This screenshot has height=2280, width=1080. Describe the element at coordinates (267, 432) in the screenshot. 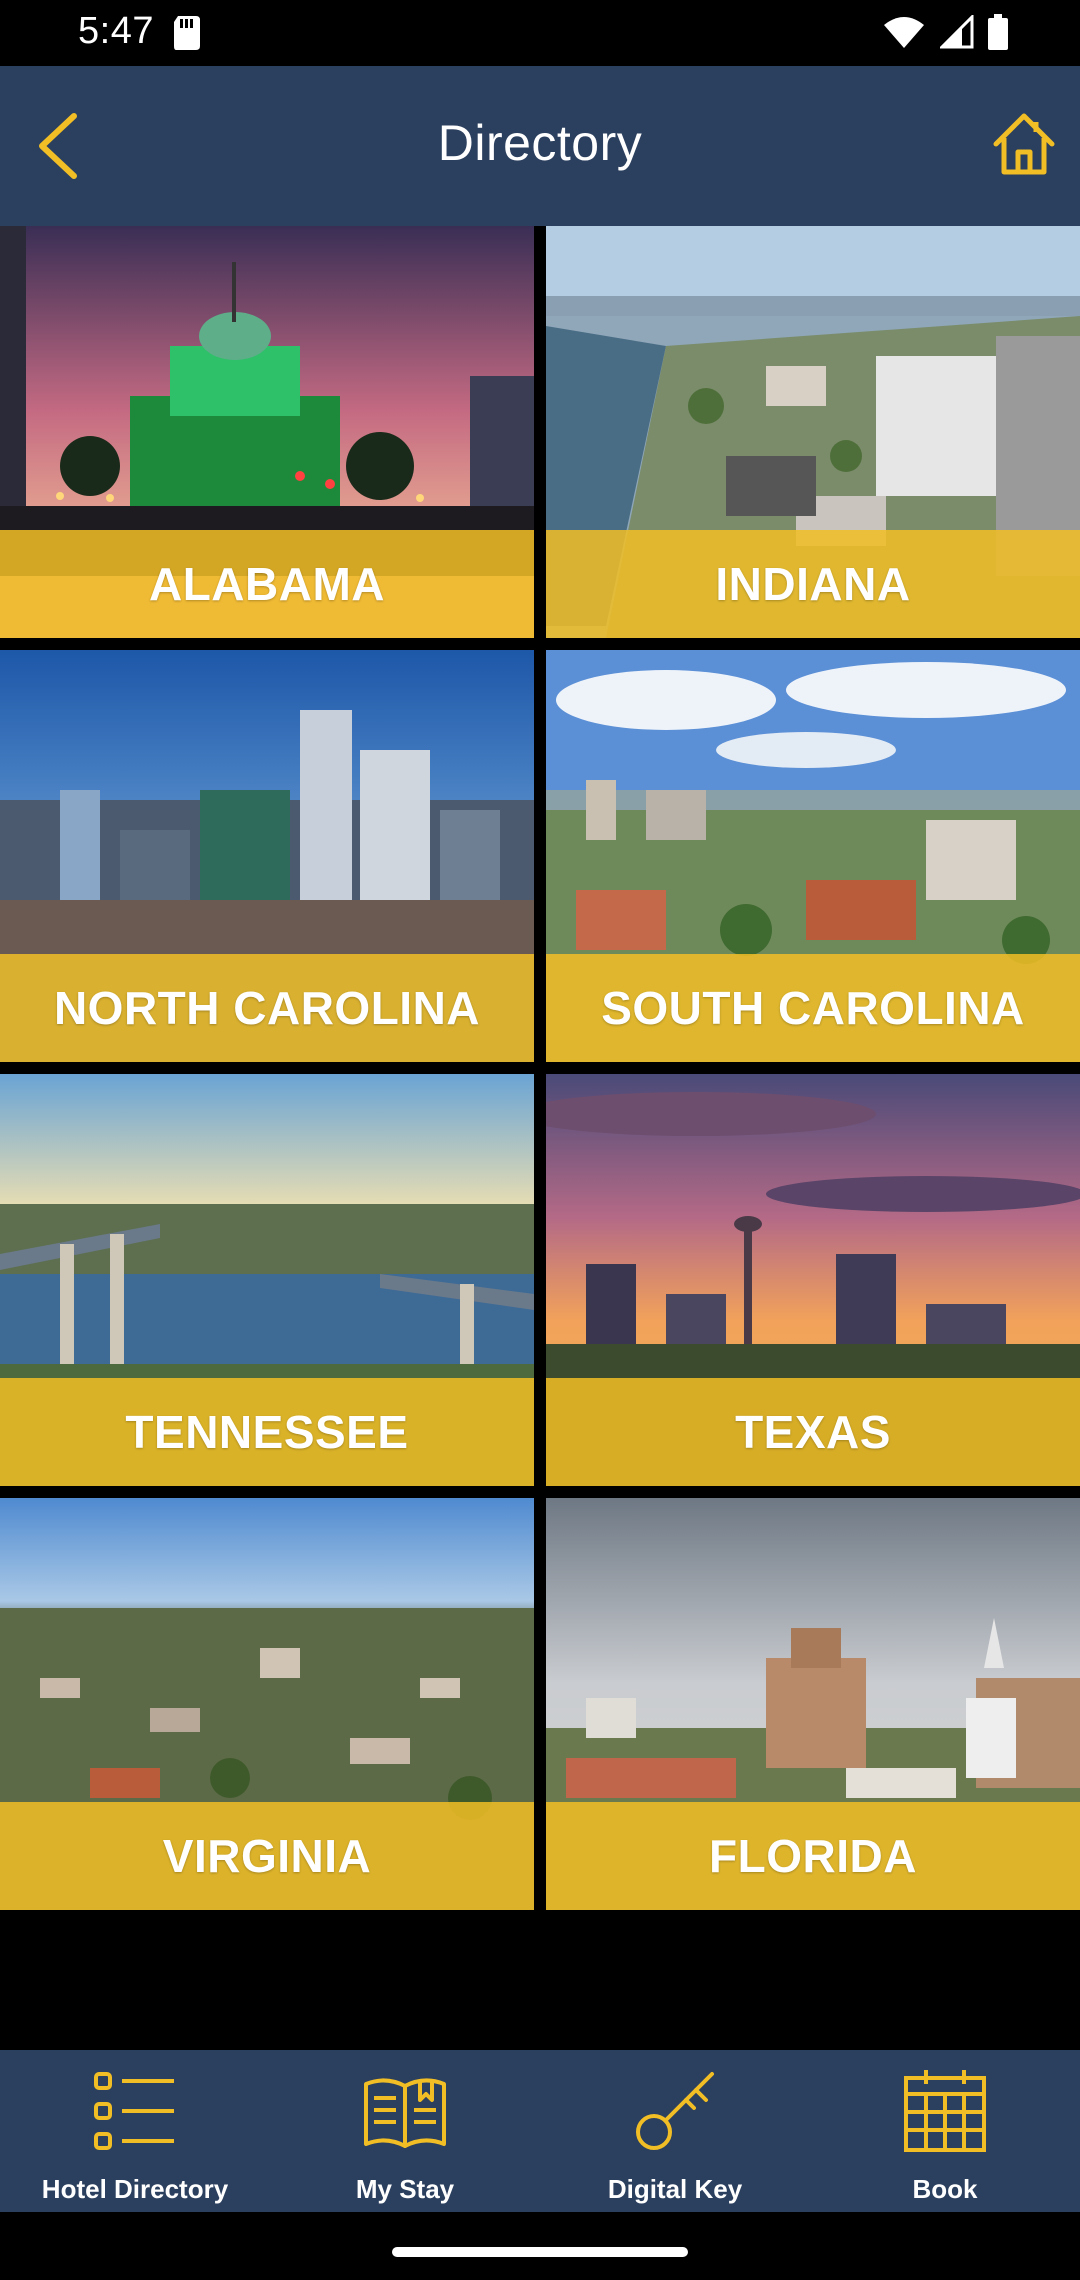

I see `state-tile-alabama: ALABAMA` at that location.